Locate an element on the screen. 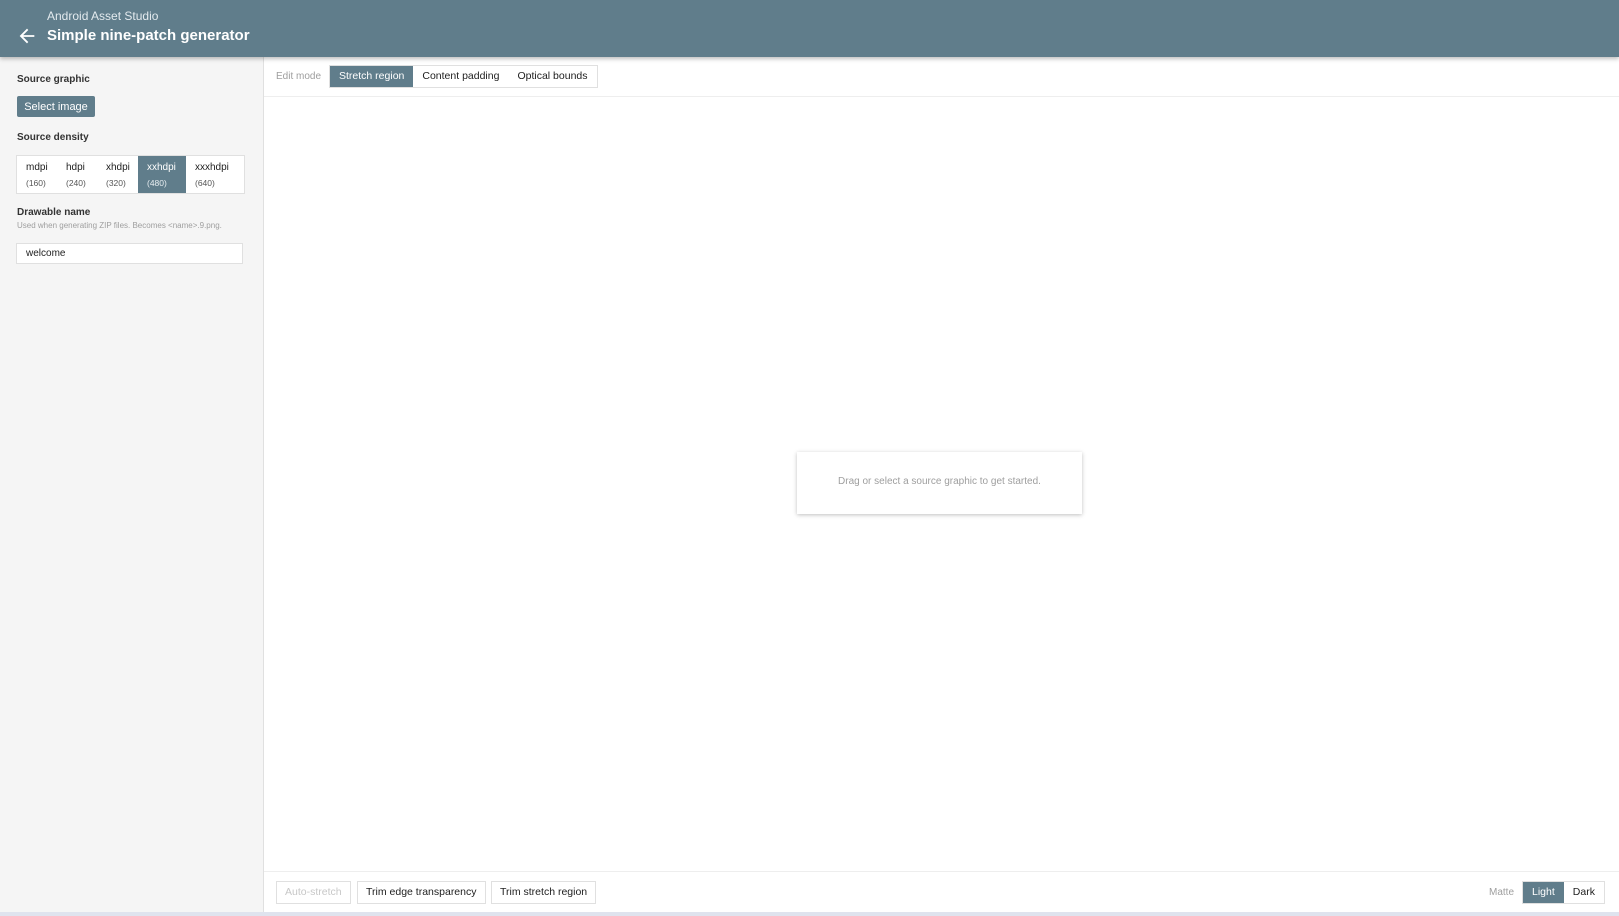 The width and height of the screenshot is (1619, 916). mode-optical-bounds: Optical bounds is located at coordinates (552, 76).